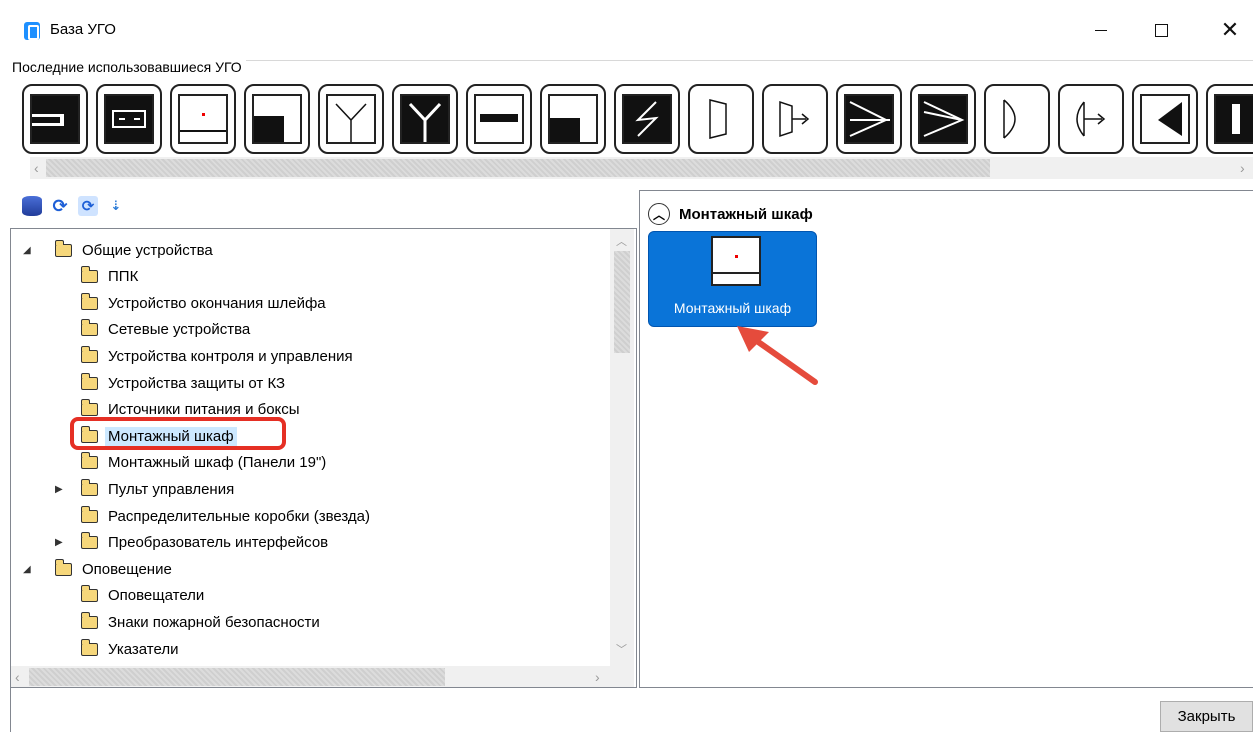 The image size is (1253, 732). Describe the element at coordinates (626, 28) in the screenshot. I see `title-bar: База УГО ✕` at that location.